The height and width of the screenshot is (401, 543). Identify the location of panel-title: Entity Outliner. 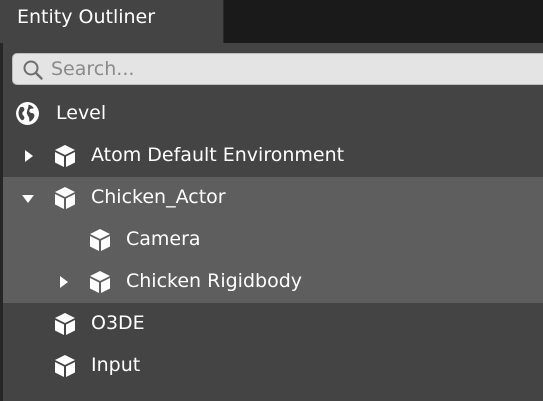
(86, 17).